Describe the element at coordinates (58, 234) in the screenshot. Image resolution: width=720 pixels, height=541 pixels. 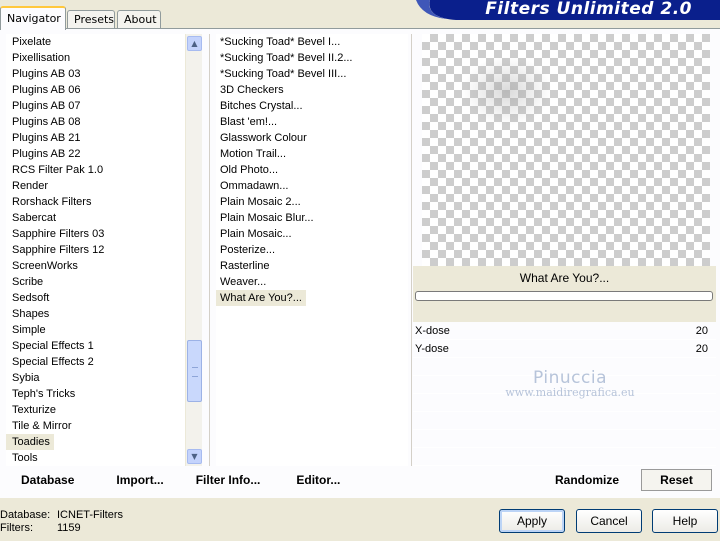
I see `category-item-label: Sapphire Filters 03` at that location.